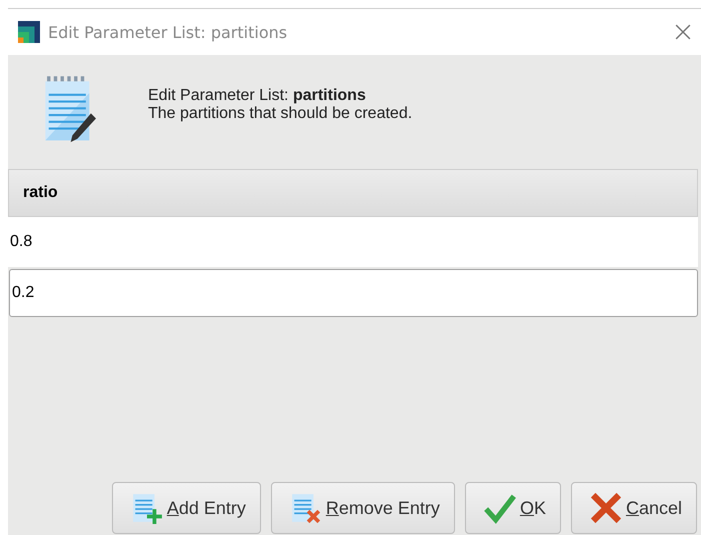 The height and width of the screenshot is (535, 701). I want to click on table-row: 0.2, so click(353, 293).